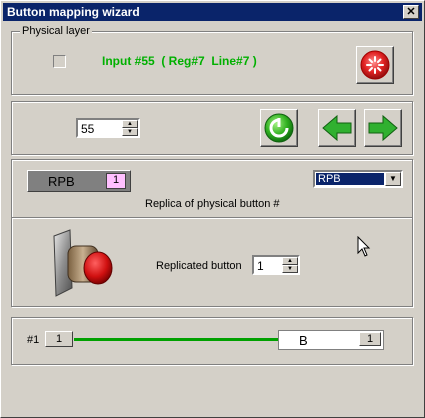 The height and width of the screenshot is (418, 425). What do you see at coordinates (59, 61) in the screenshot?
I see `physical-checkbox` at bounding box center [59, 61].